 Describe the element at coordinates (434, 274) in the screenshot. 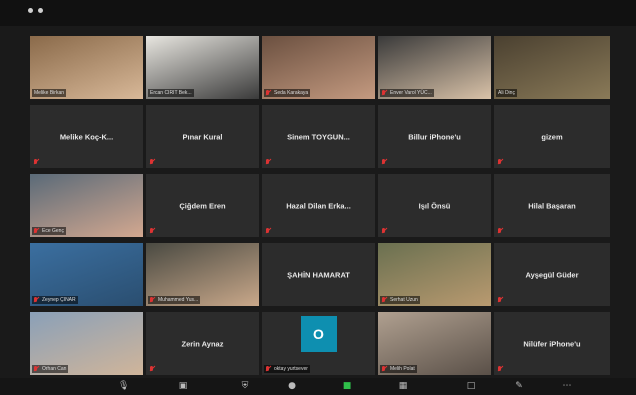

I see `participant-tile: Serhat Uzun` at that location.